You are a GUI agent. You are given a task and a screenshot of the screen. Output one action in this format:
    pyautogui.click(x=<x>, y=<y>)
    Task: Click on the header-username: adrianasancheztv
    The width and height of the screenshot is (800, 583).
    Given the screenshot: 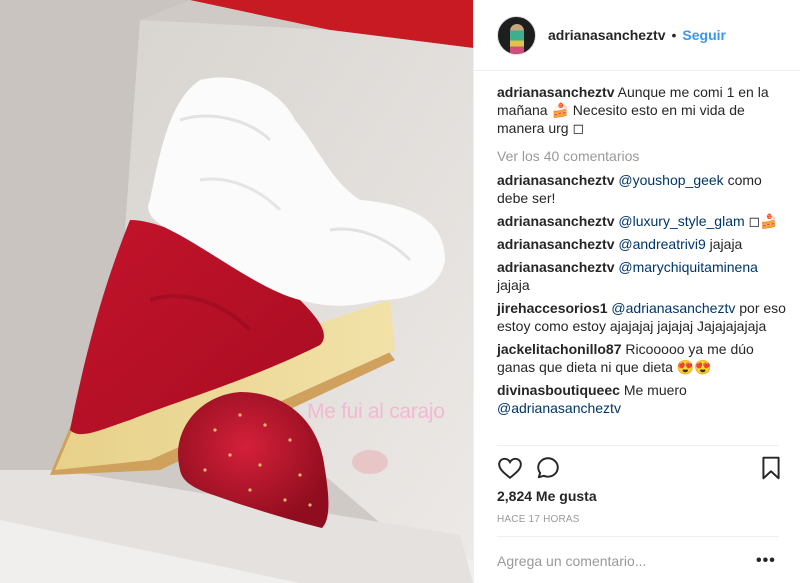 What is the action you would take?
    pyautogui.click(x=607, y=35)
    